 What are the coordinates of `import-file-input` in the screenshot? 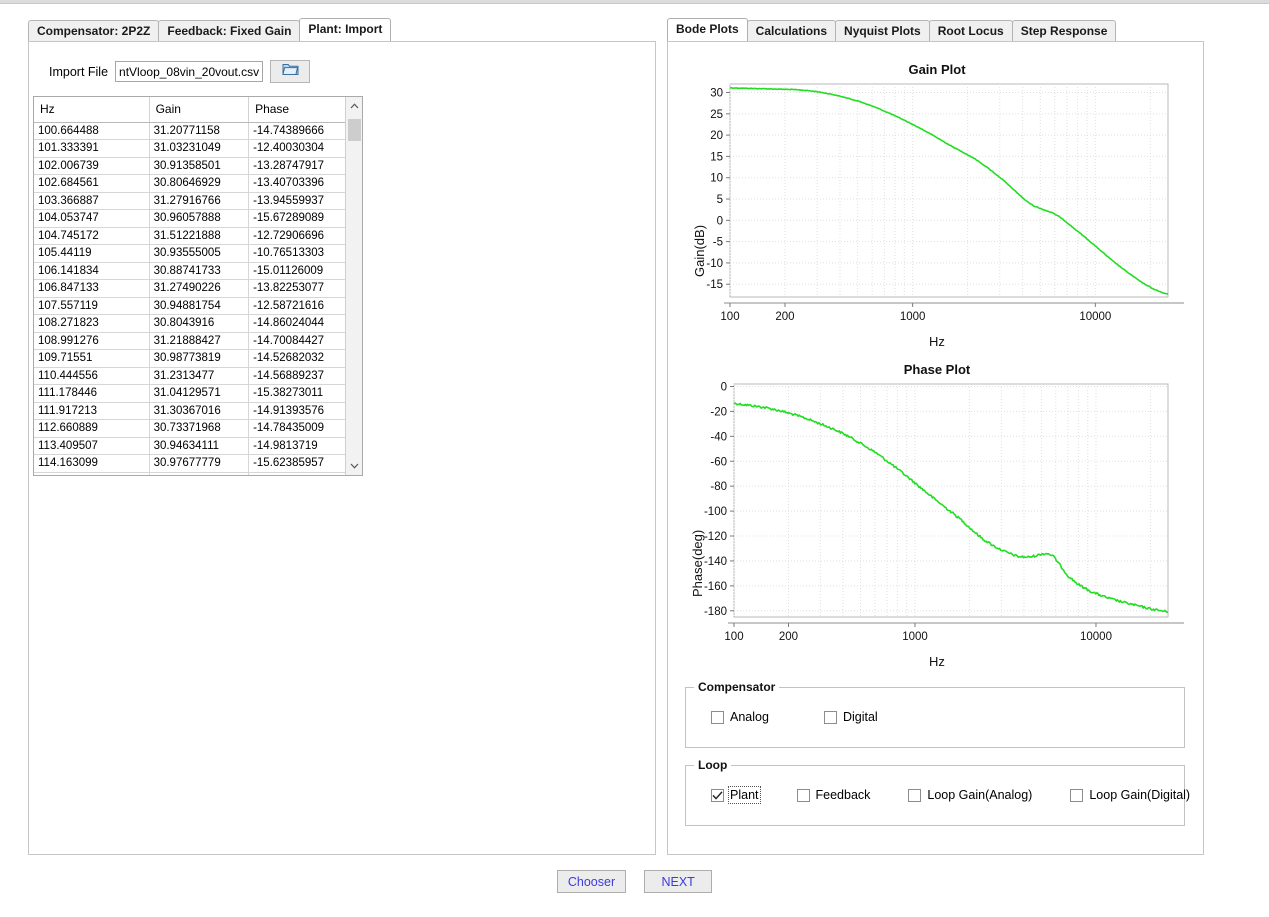 It's located at (189, 71).